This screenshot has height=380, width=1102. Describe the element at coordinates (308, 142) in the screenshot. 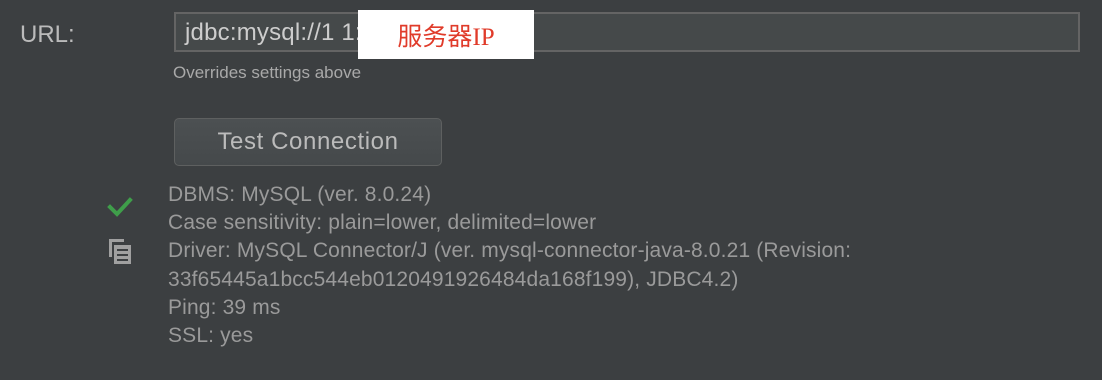

I see `test-connection-button: Test Connection` at that location.